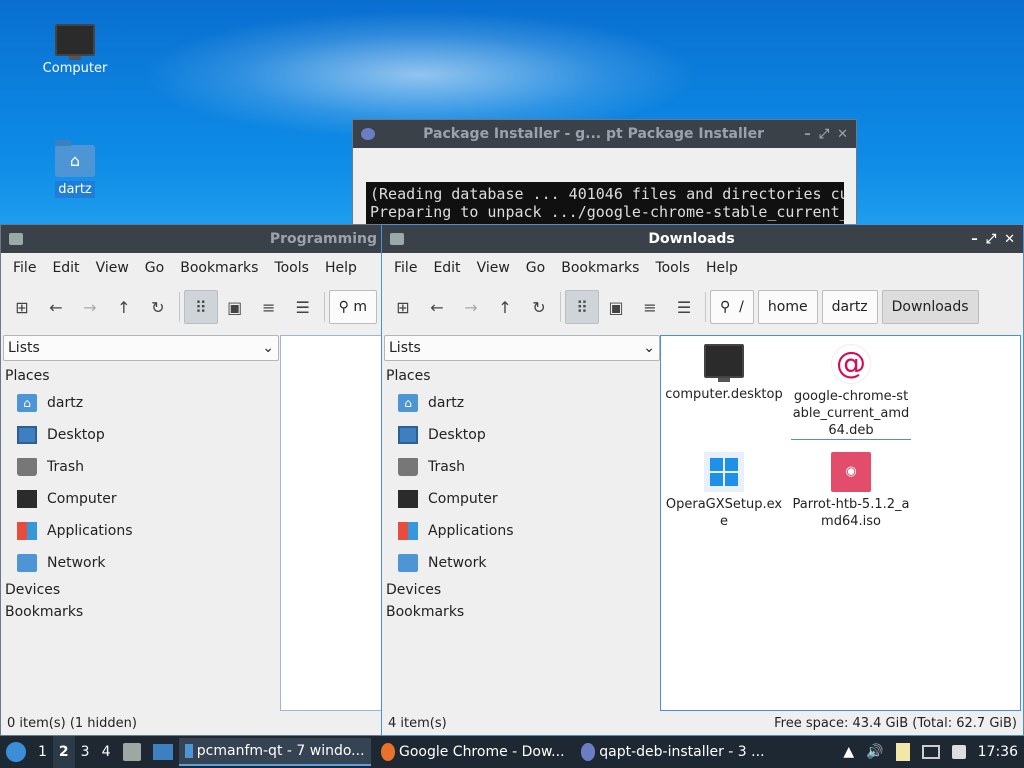 The height and width of the screenshot is (768, 1024). What do you see at coordinates (930, 307) in the screenshot?
I see `breadcrumb-downloads: Downloads` at bounding box center [930, 307].